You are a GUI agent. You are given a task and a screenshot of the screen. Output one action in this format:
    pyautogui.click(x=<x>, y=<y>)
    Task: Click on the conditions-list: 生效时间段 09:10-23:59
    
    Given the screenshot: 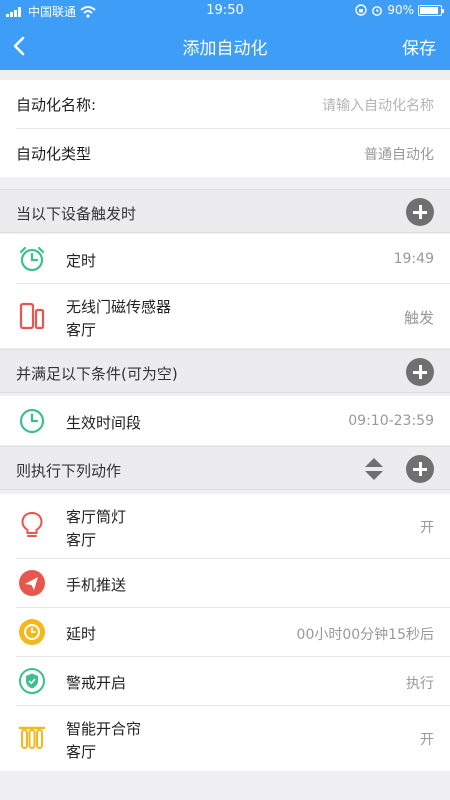 What is the action you would take?
    pyautogui.click(x=225, y=420)
    